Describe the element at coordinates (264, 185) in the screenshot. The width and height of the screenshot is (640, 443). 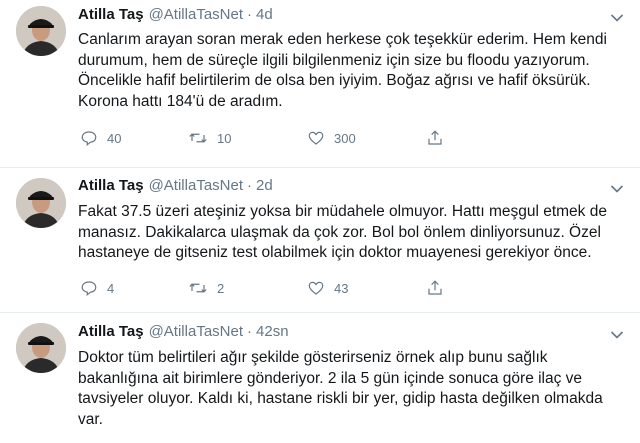
I see `tweet-timestamp: 2d` at that location.